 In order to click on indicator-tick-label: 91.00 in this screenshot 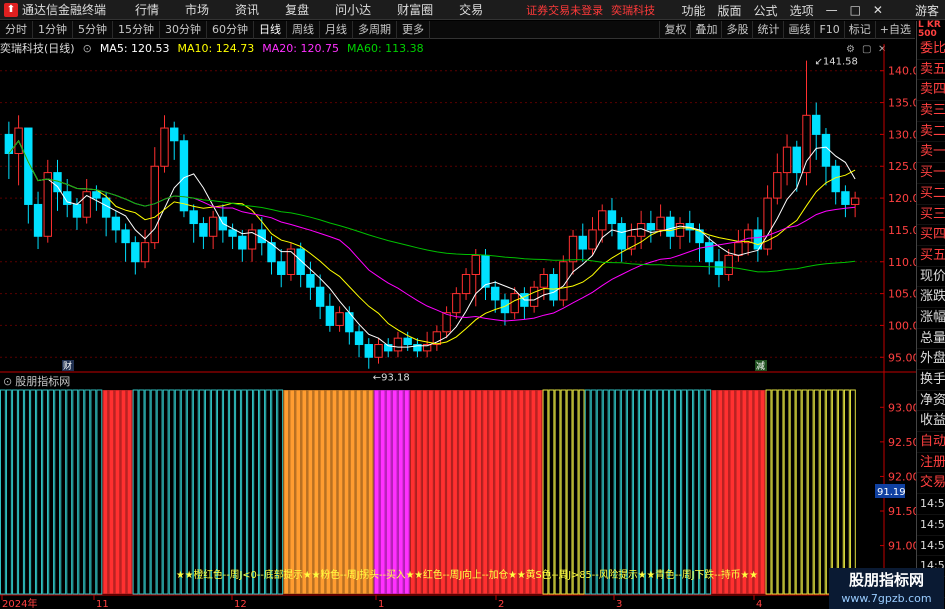, I will do `click(902, 546)`.